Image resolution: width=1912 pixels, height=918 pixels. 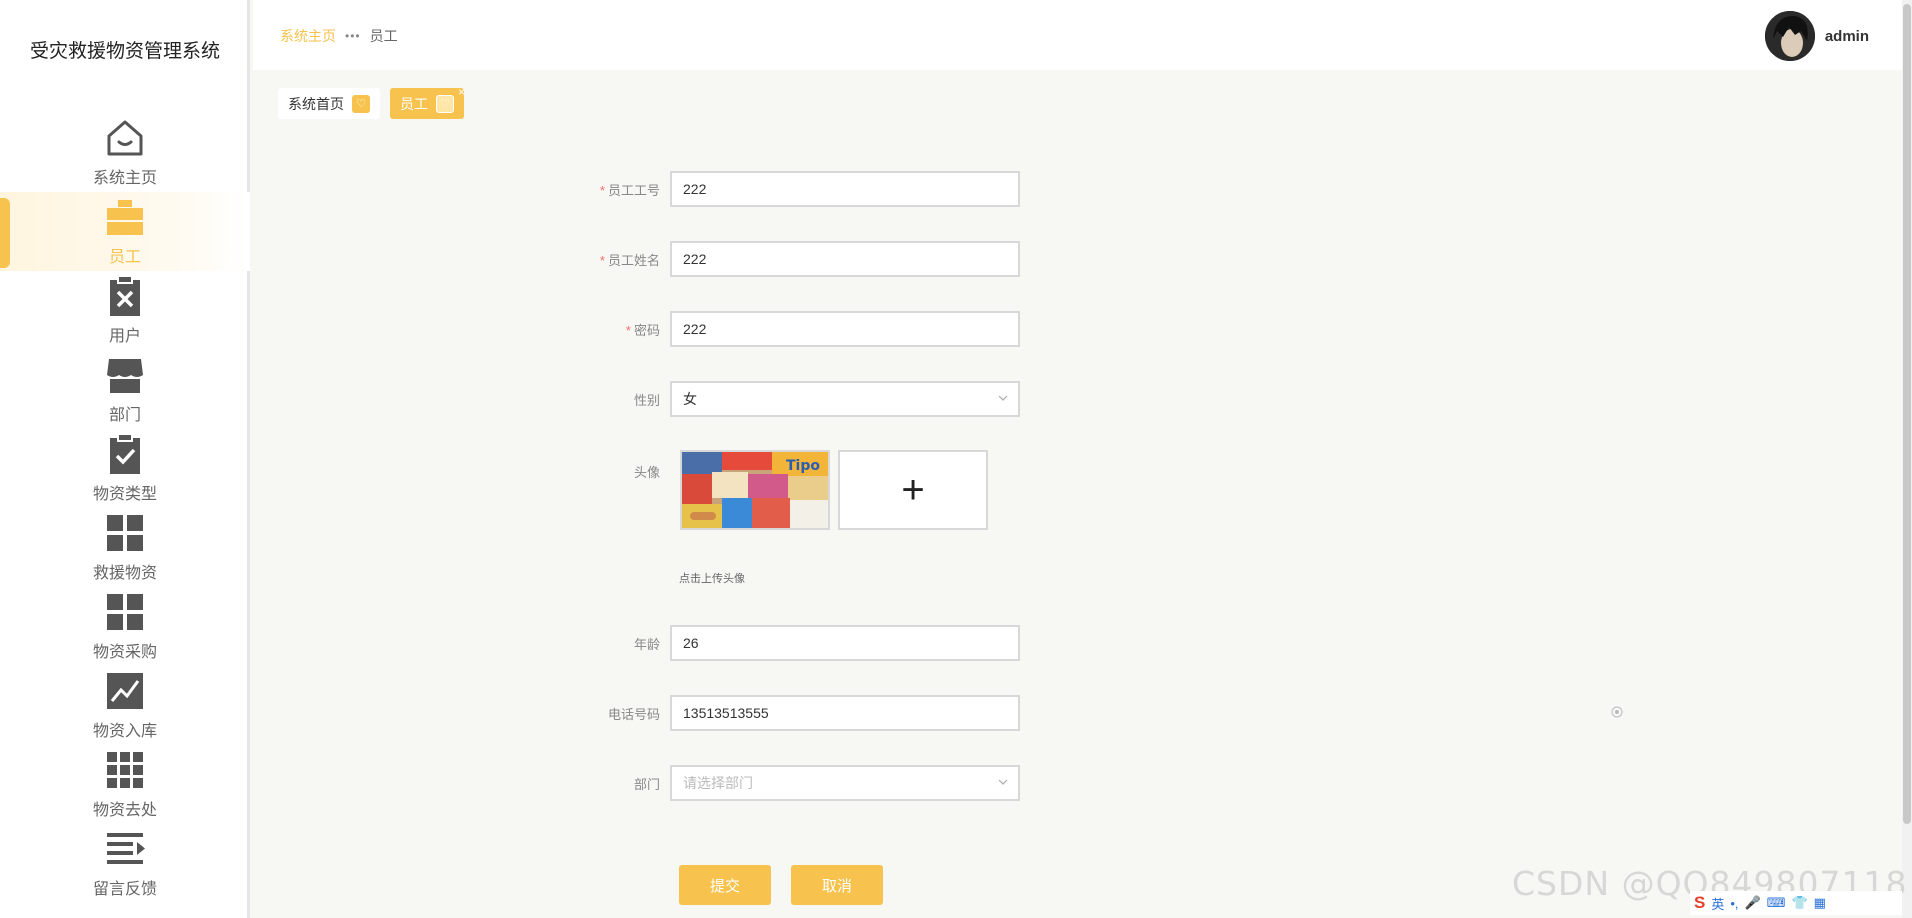 What do you see at coordinates (845, 189) in the screenshot?
I see `employee-no-input: 222` at bounding box center [845, 189].